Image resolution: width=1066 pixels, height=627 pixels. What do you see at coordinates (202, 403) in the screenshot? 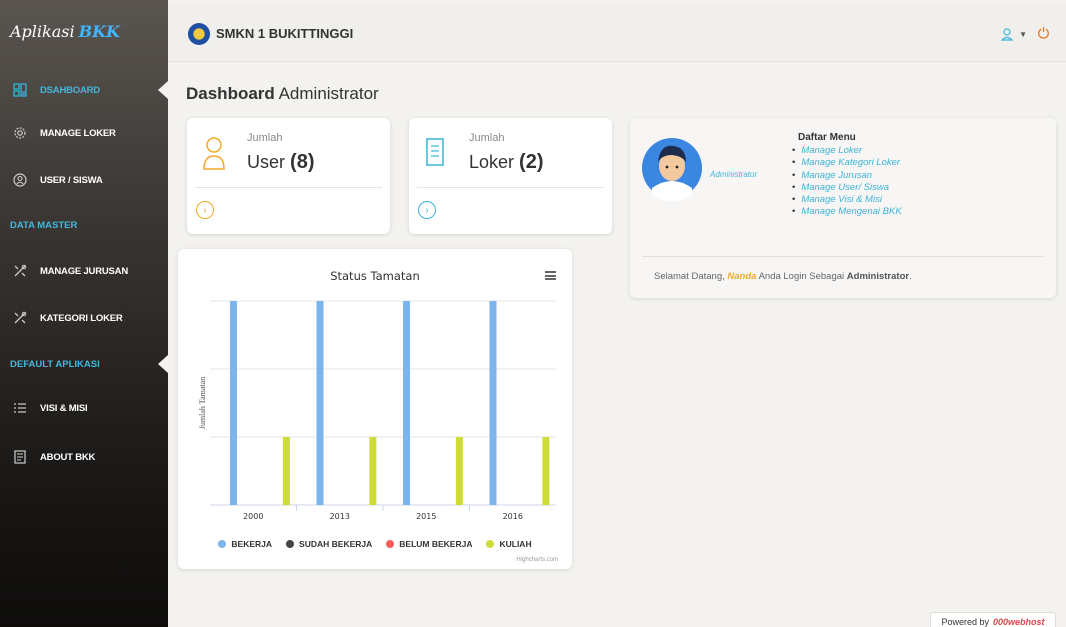
I see `y-axis-label: Jumlah Tamatan` at bounding box center [202, 403].